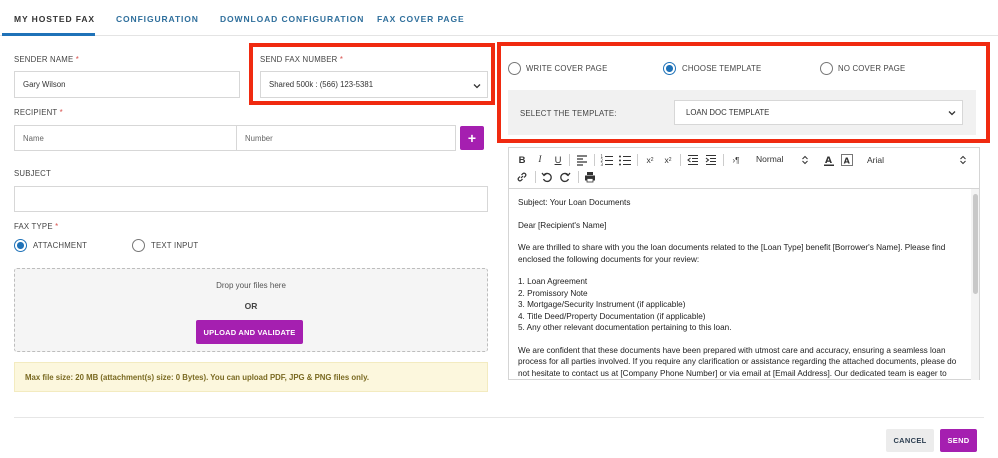  What do you see at coordinates (963, 160) in the screenshot?
I see `font-select-arrows-icon` at bounding box center [963, 160].